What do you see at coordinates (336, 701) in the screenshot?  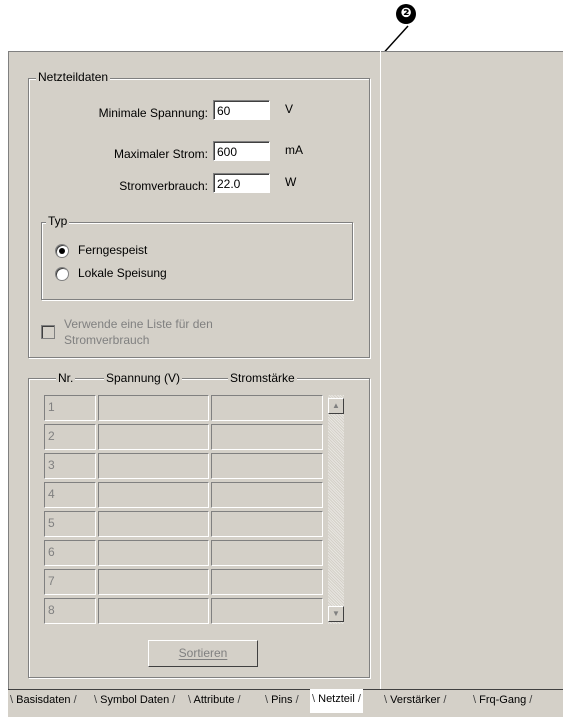 I see `tab-netzteil: \ Netzteil /` at bounding box center [336, 701].